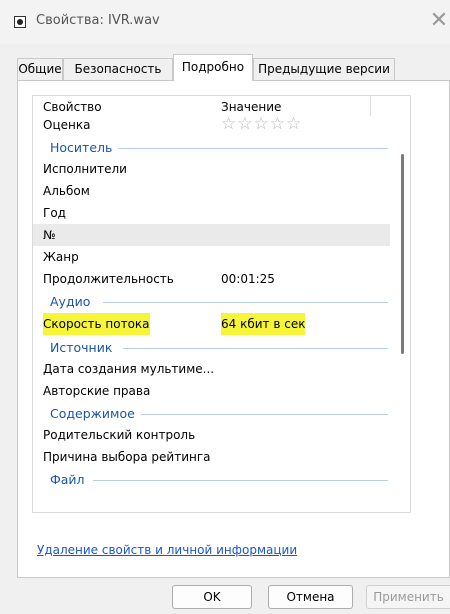 The width and height of the screenshot is (450, 614). I want to click on group-label: Файл, so click(70, 479).